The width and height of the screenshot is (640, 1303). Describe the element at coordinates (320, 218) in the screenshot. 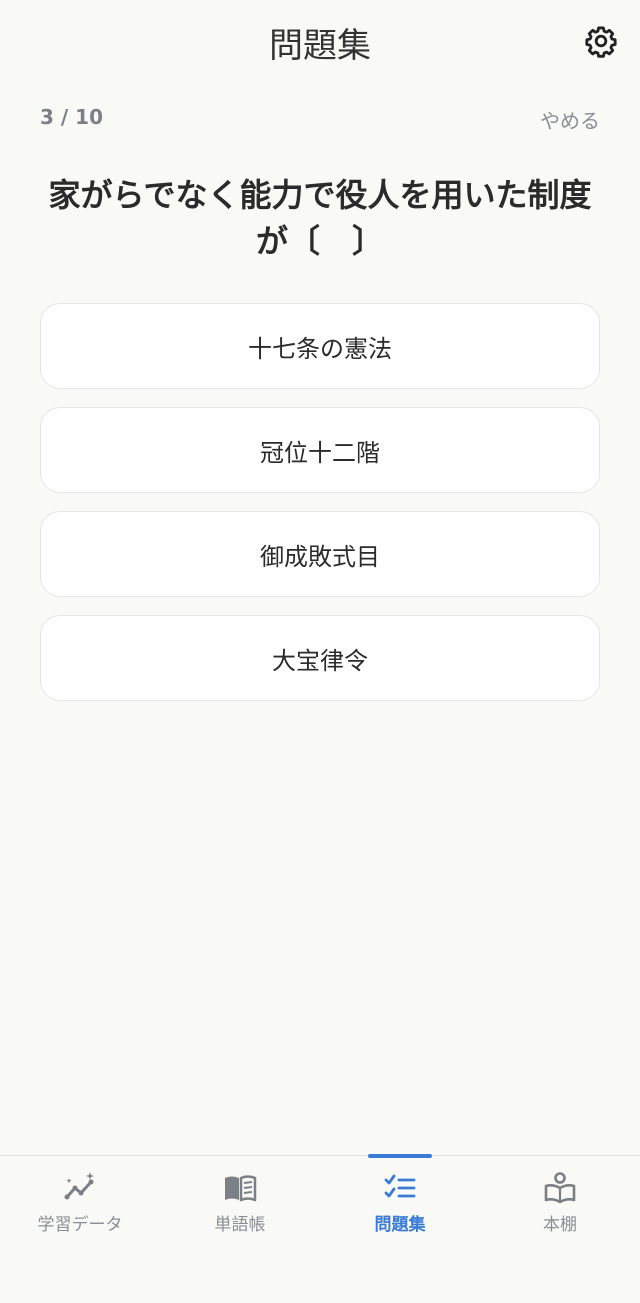

I see `question-text: 家がらでなく能力で役人を用いた制度が〔 〕` at that location.